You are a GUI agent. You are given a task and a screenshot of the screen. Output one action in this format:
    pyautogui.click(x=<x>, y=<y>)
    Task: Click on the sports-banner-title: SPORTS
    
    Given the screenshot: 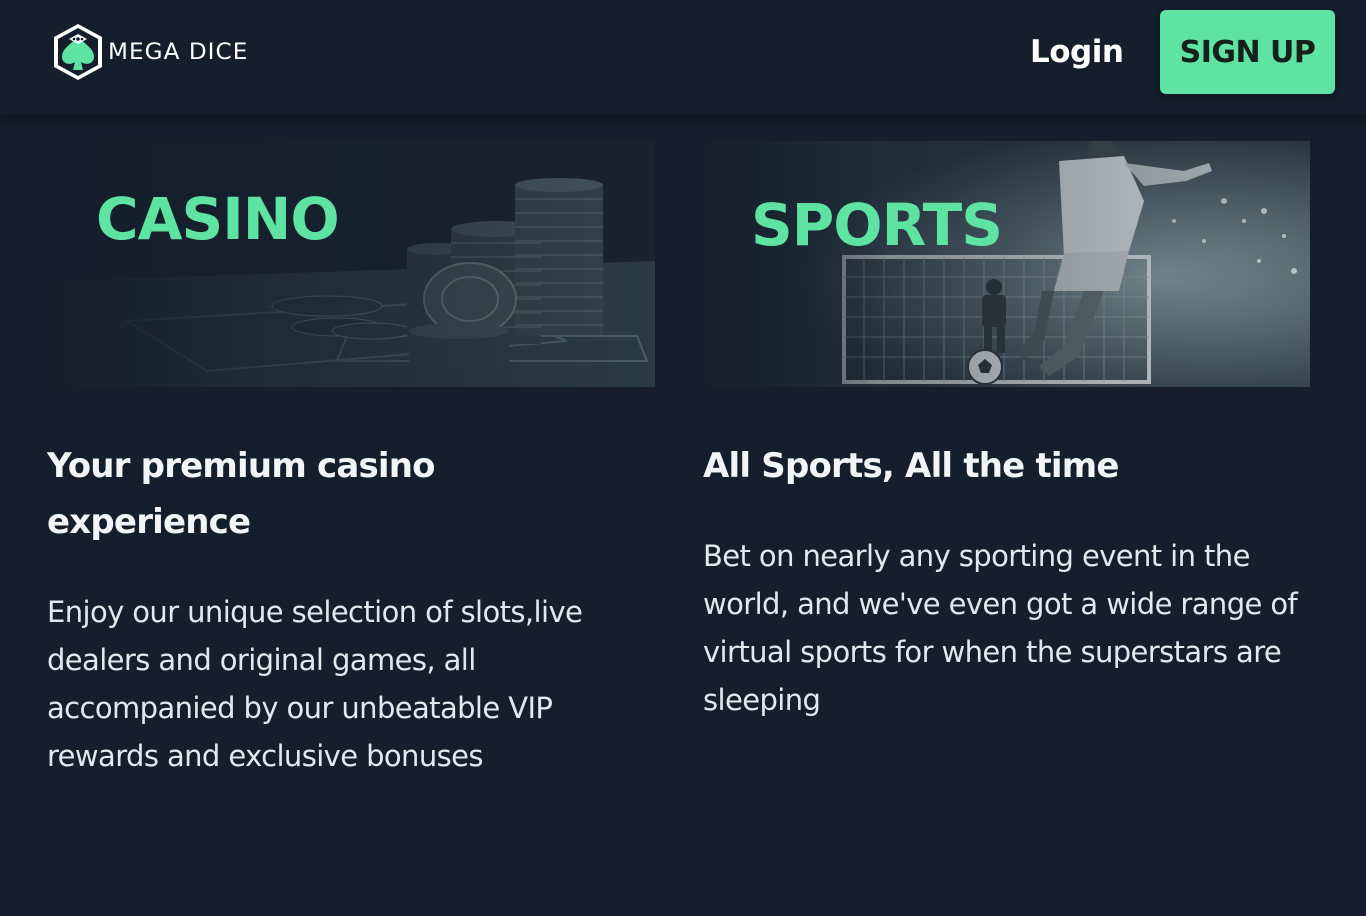 What is the action you would take?
    pyautogui.click(x=877, y=225)
    